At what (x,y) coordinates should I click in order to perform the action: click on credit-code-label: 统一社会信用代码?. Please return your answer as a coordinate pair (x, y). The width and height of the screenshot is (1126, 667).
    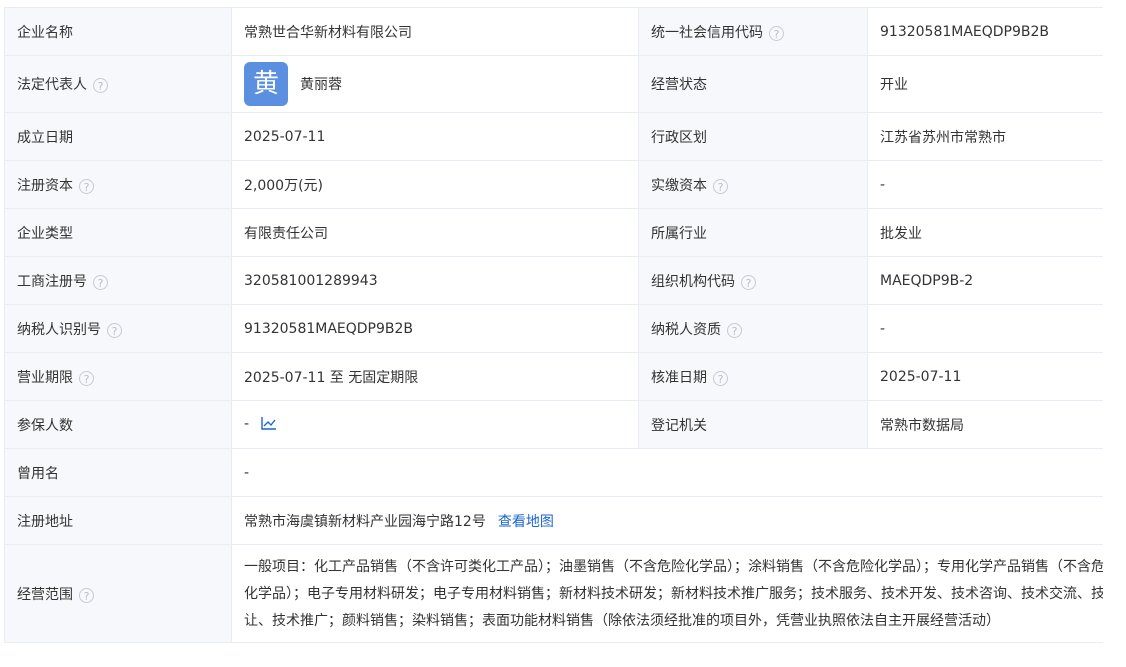
    Looking at the image, I should click on (753, 31).